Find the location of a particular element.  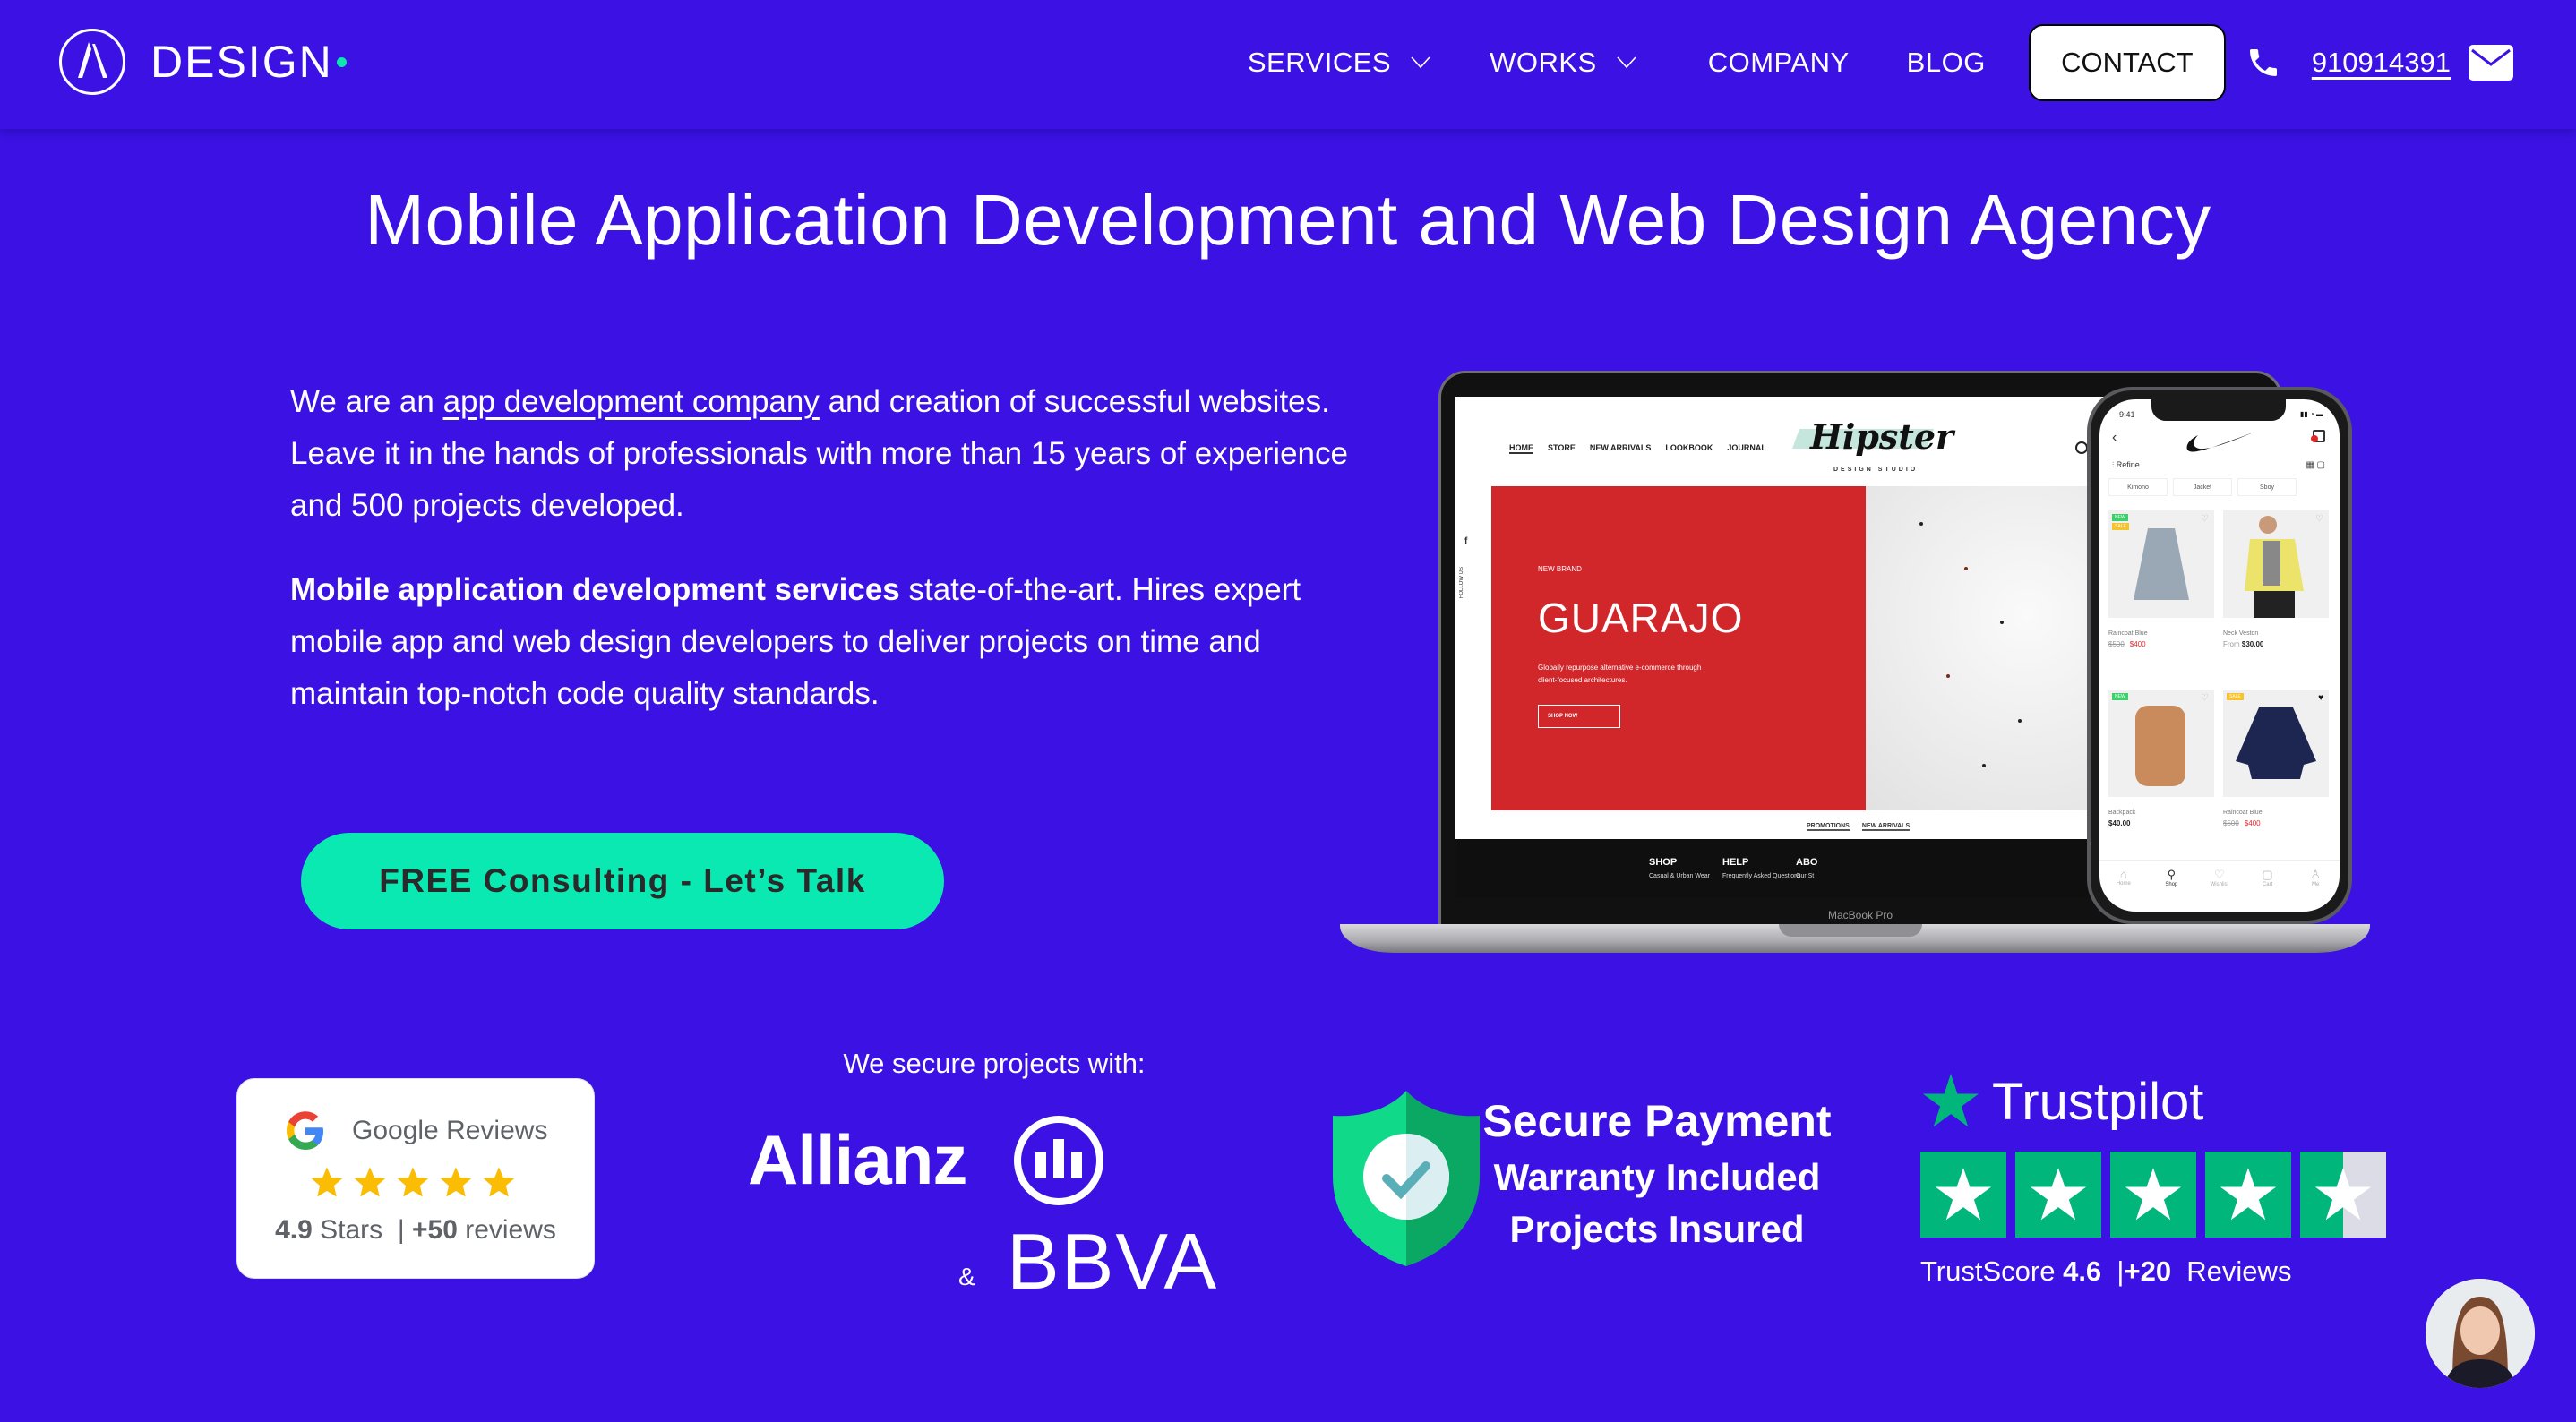

secure-line-2: Warranty Included is located at coordinates (1657, 1177).